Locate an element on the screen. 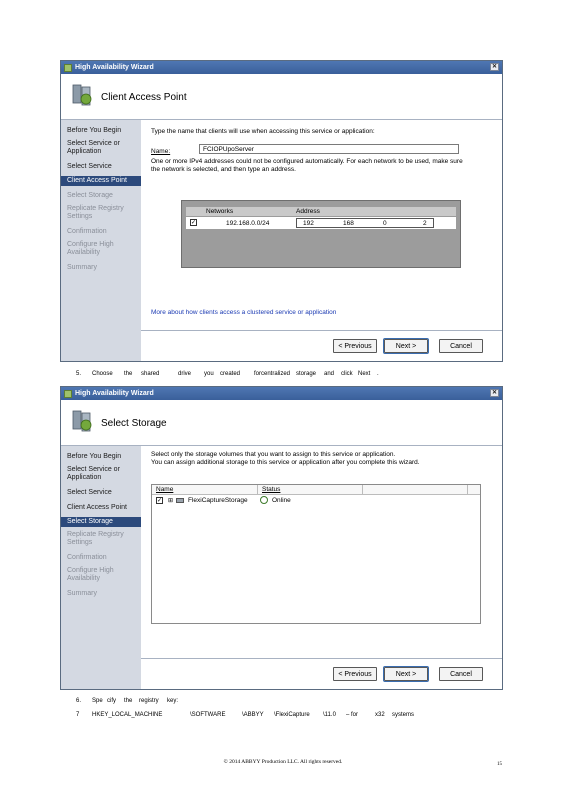 This screenshot has height=800, width=566. registry-path-part: x32 is located at coordinates (380, 715).